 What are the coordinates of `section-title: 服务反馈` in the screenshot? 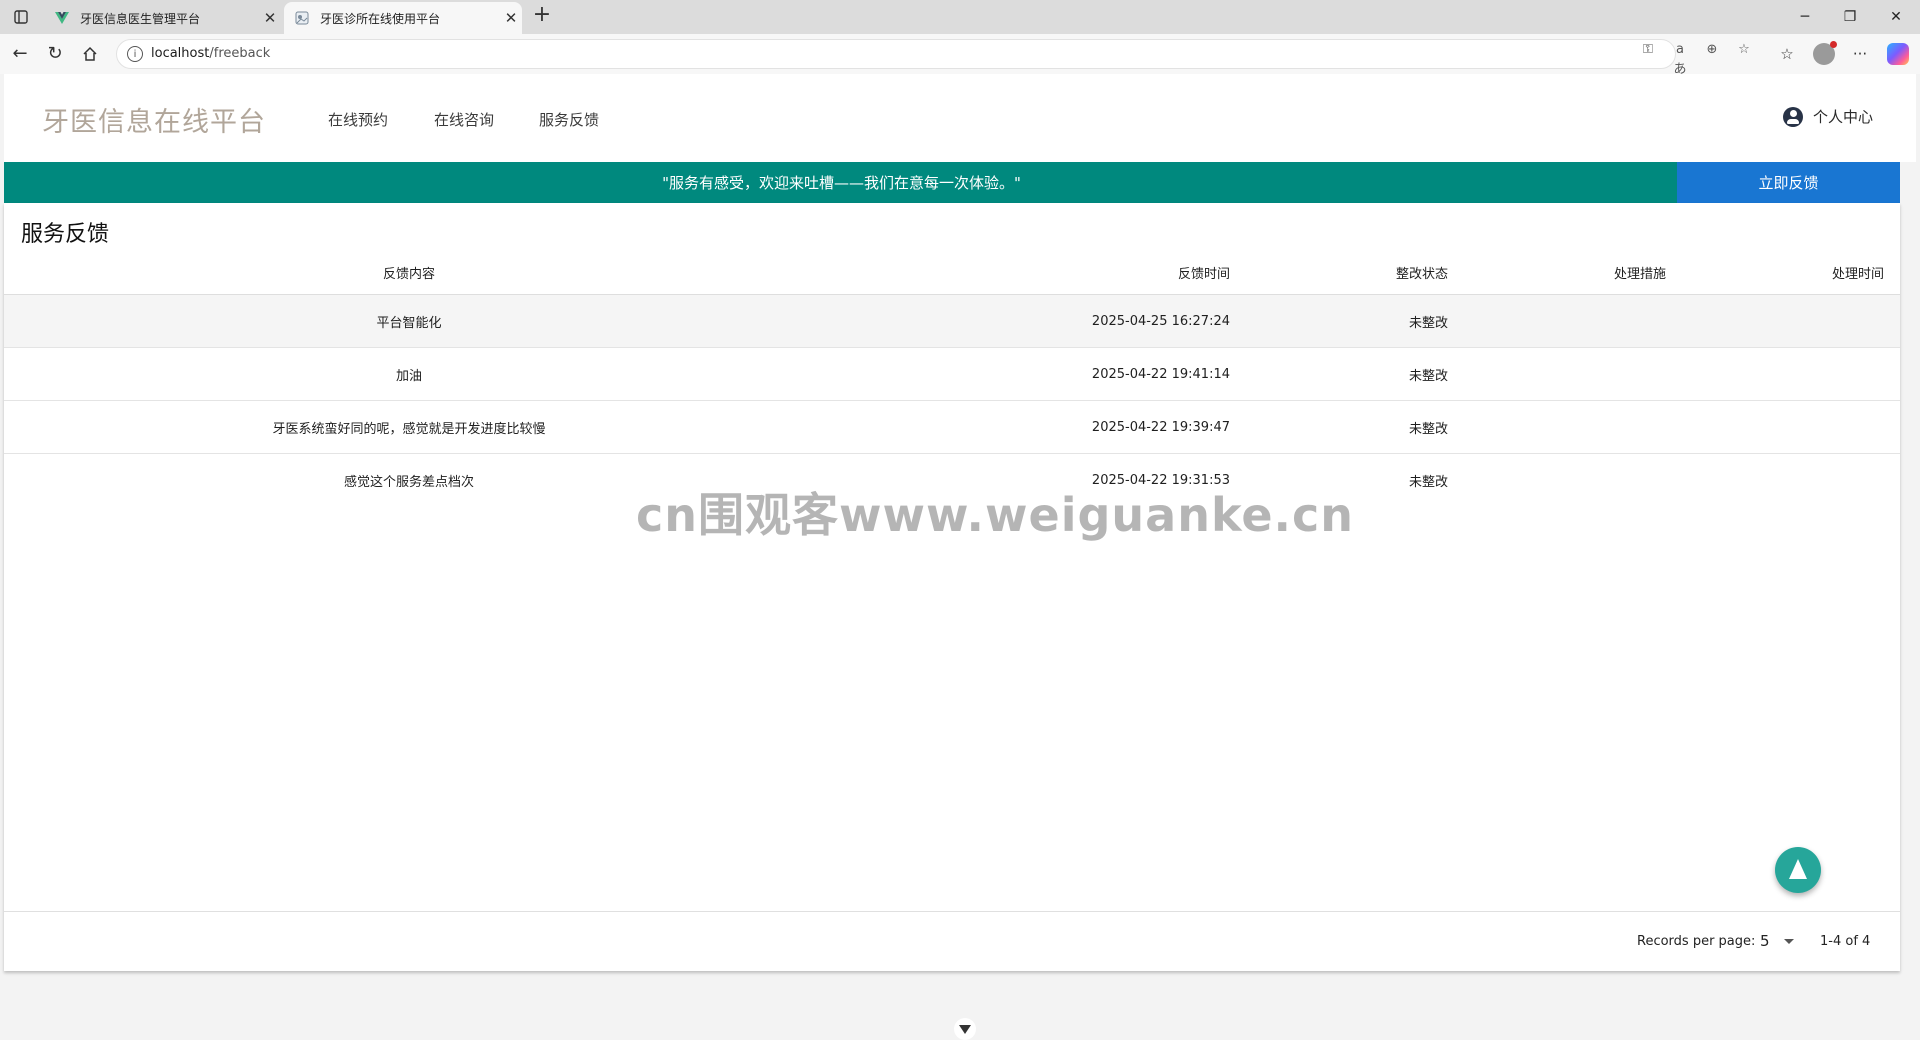 It's located at (65, 234).